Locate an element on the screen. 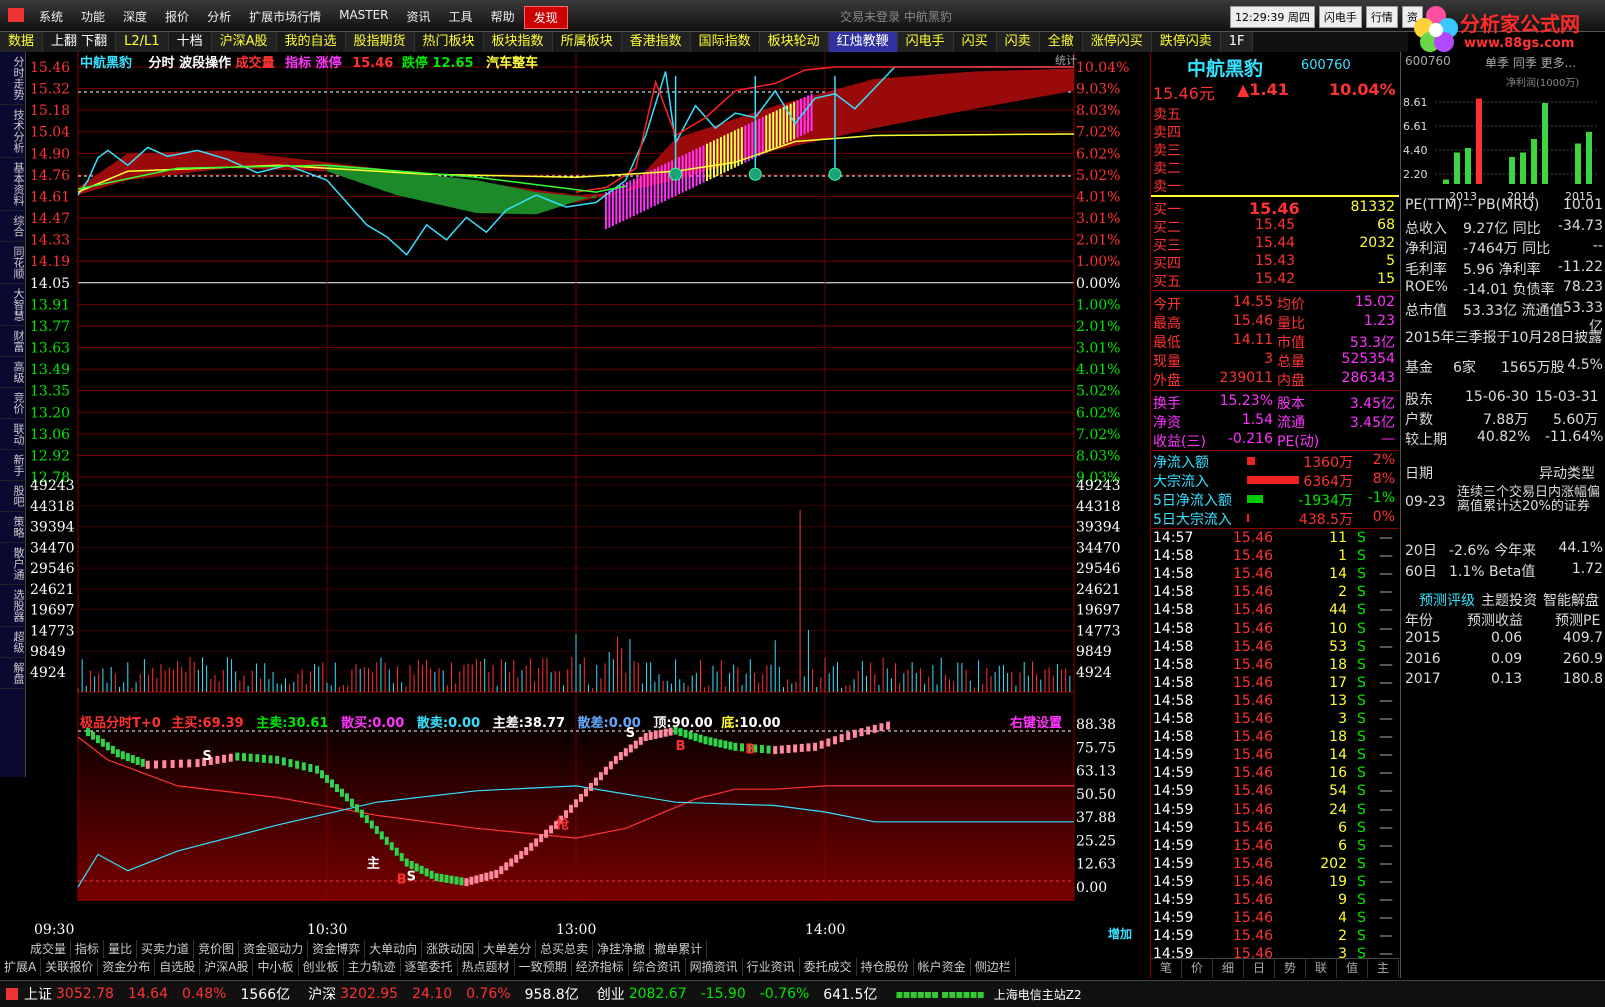 Image resolution: width=1605 pixels, height=1007 pixels. ext-tab-6: 创业板 is located at coordinates (321, 967).